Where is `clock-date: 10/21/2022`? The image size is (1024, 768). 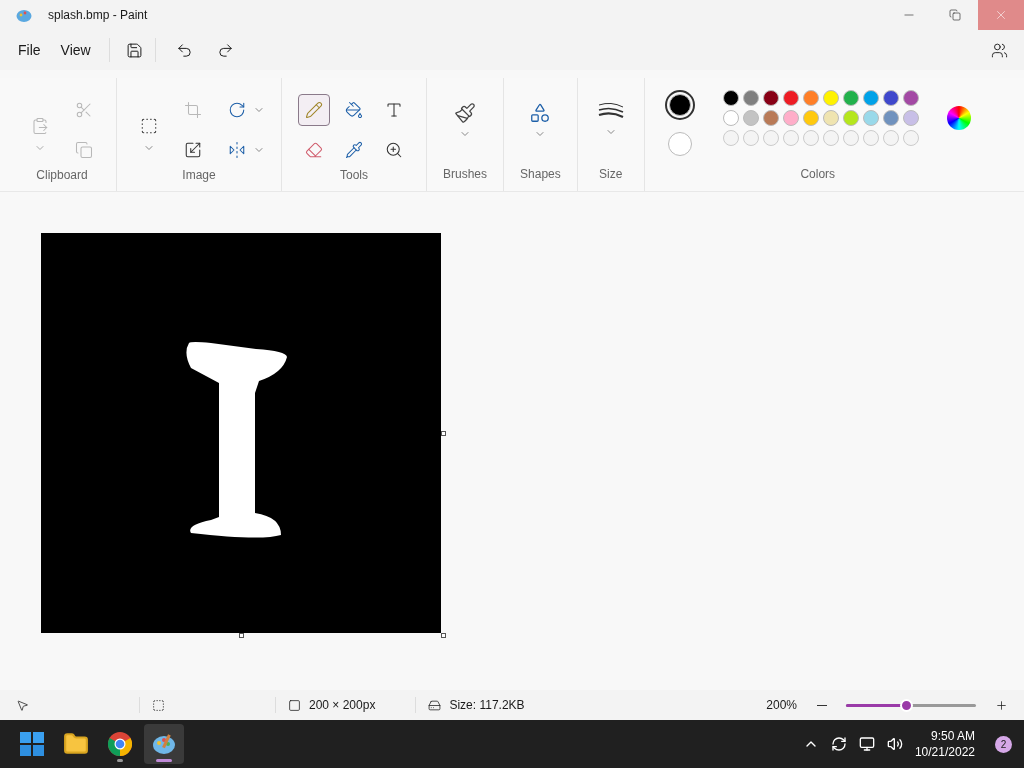 clock-date: 10/21/2022 is located at coordinates (944, 752).